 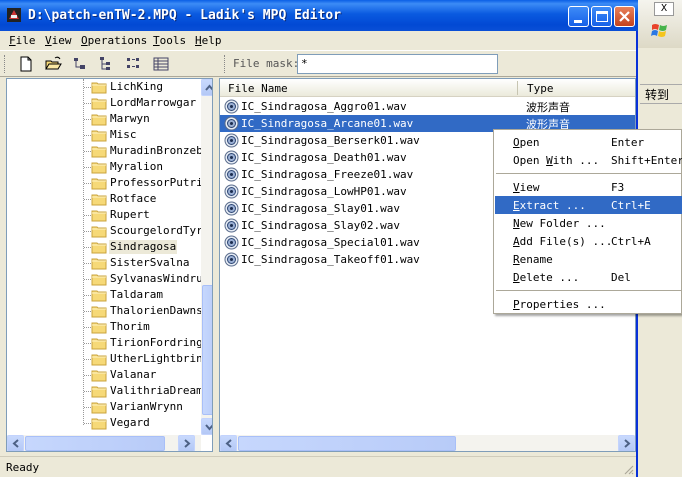 I want to click on tree-scroll-up-button, so click(x=206, y=87).